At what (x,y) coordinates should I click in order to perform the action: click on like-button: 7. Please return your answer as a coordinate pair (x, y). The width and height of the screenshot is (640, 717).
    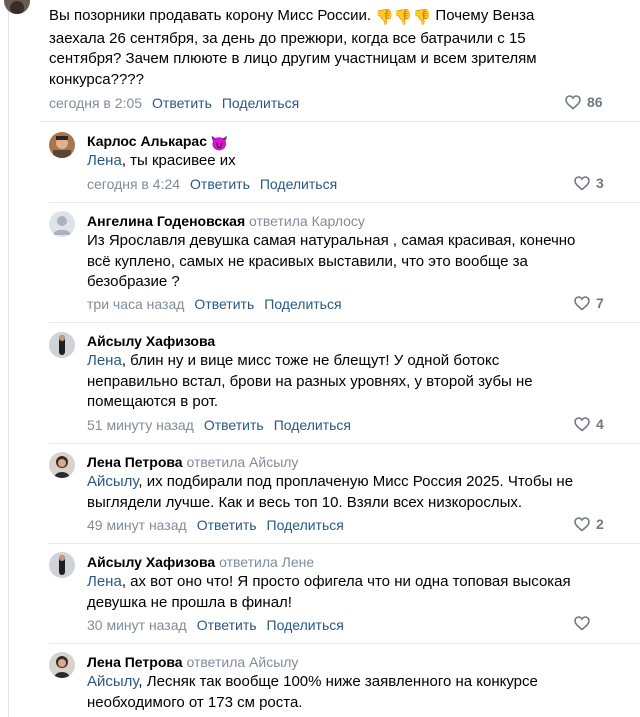
    Looking at the image, I should click on (589, 303).